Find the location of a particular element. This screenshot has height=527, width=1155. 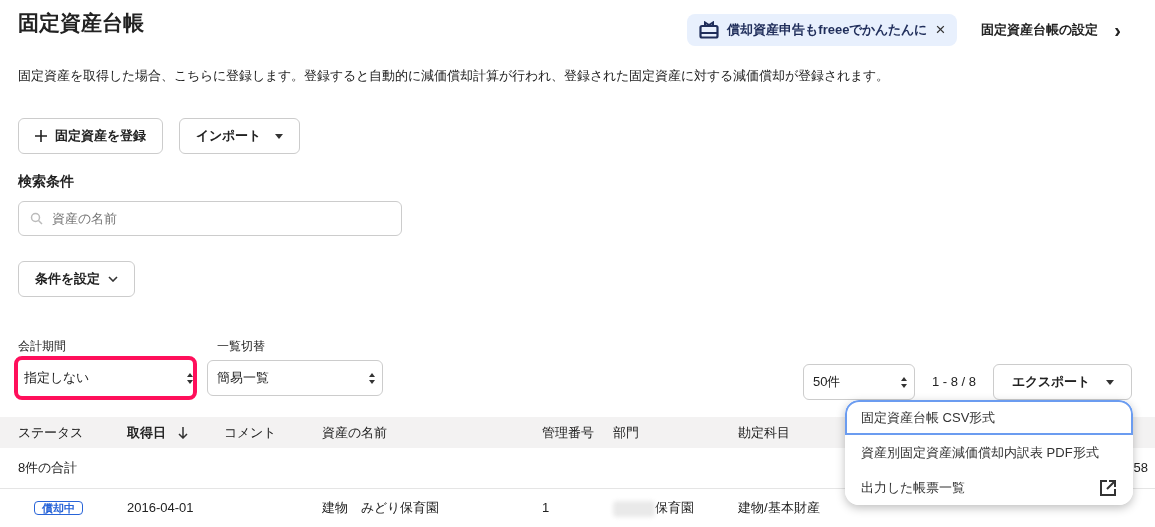

select-field: 指定しない is located at coordinates (105, 378).